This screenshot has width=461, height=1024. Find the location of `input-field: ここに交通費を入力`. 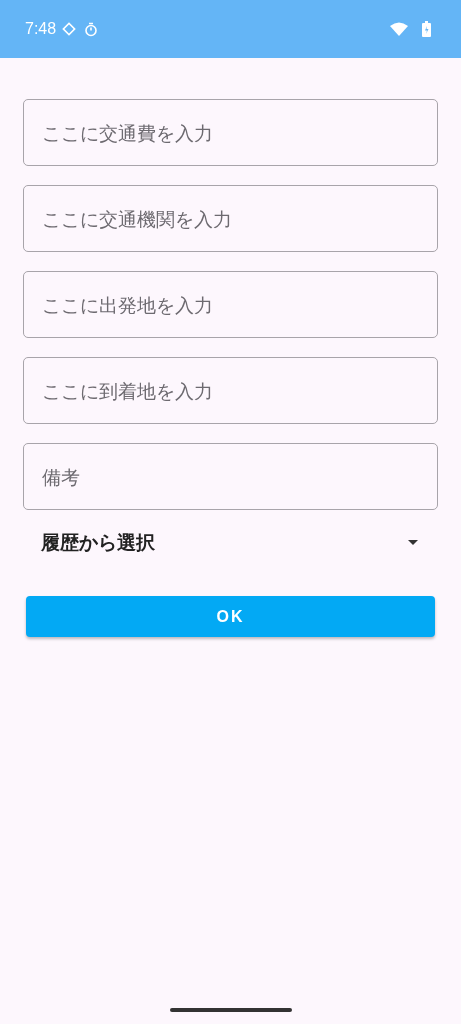

input-field: ここに交通費を入力 is located at coordinates (230, 132).